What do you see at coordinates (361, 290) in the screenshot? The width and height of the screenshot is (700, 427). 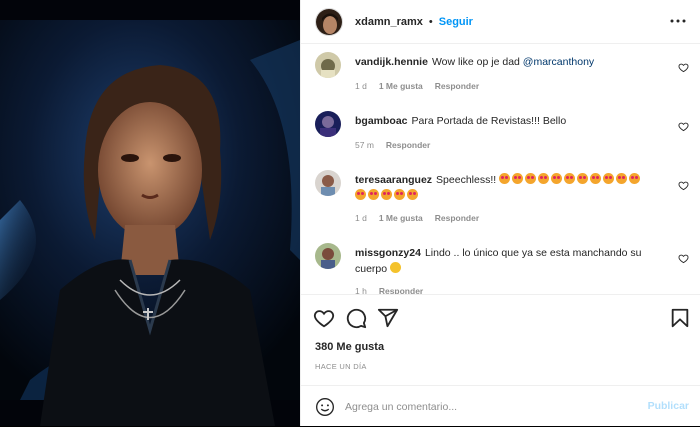 I see `comment-time: 1 h` at bounding box center [361, 290].